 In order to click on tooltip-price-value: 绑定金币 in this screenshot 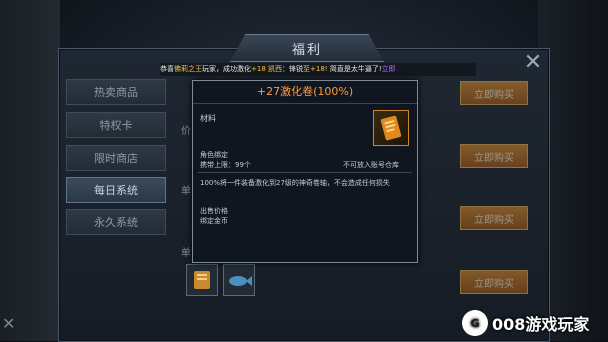, I will do `click(214, 221)`.